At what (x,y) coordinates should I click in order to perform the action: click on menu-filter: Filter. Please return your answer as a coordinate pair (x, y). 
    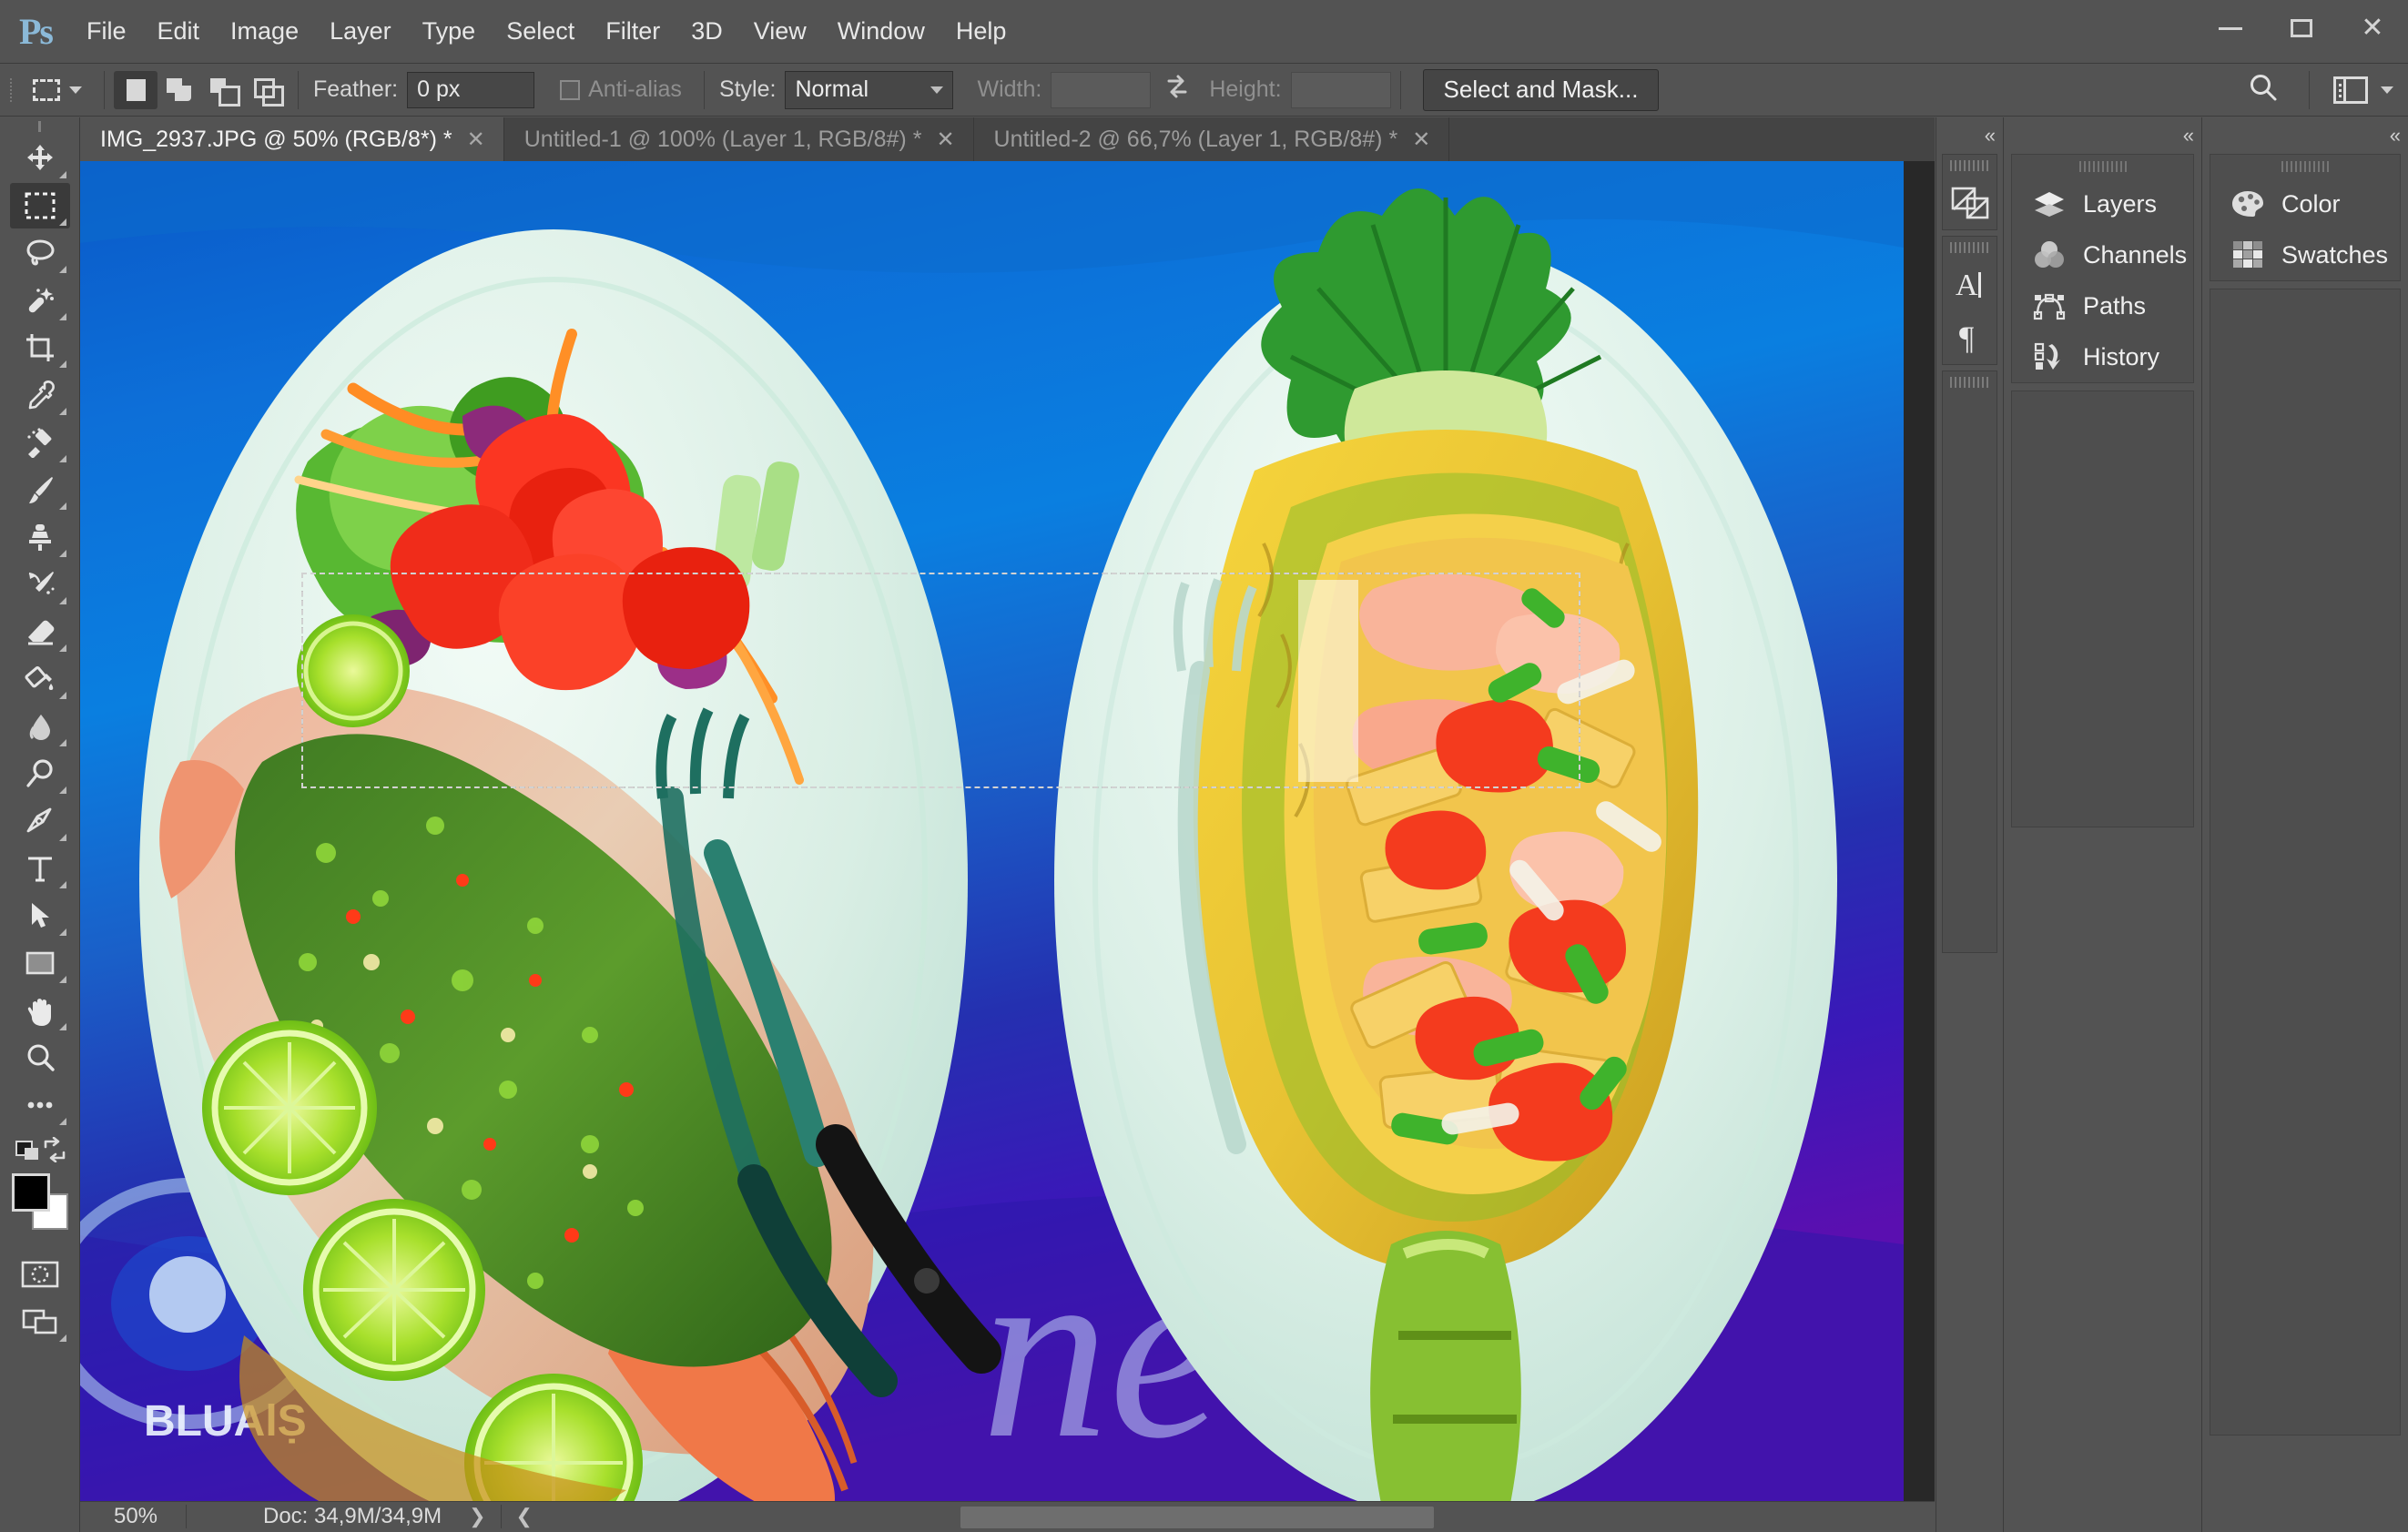
    Looking at the image, I should click on (633, 32).